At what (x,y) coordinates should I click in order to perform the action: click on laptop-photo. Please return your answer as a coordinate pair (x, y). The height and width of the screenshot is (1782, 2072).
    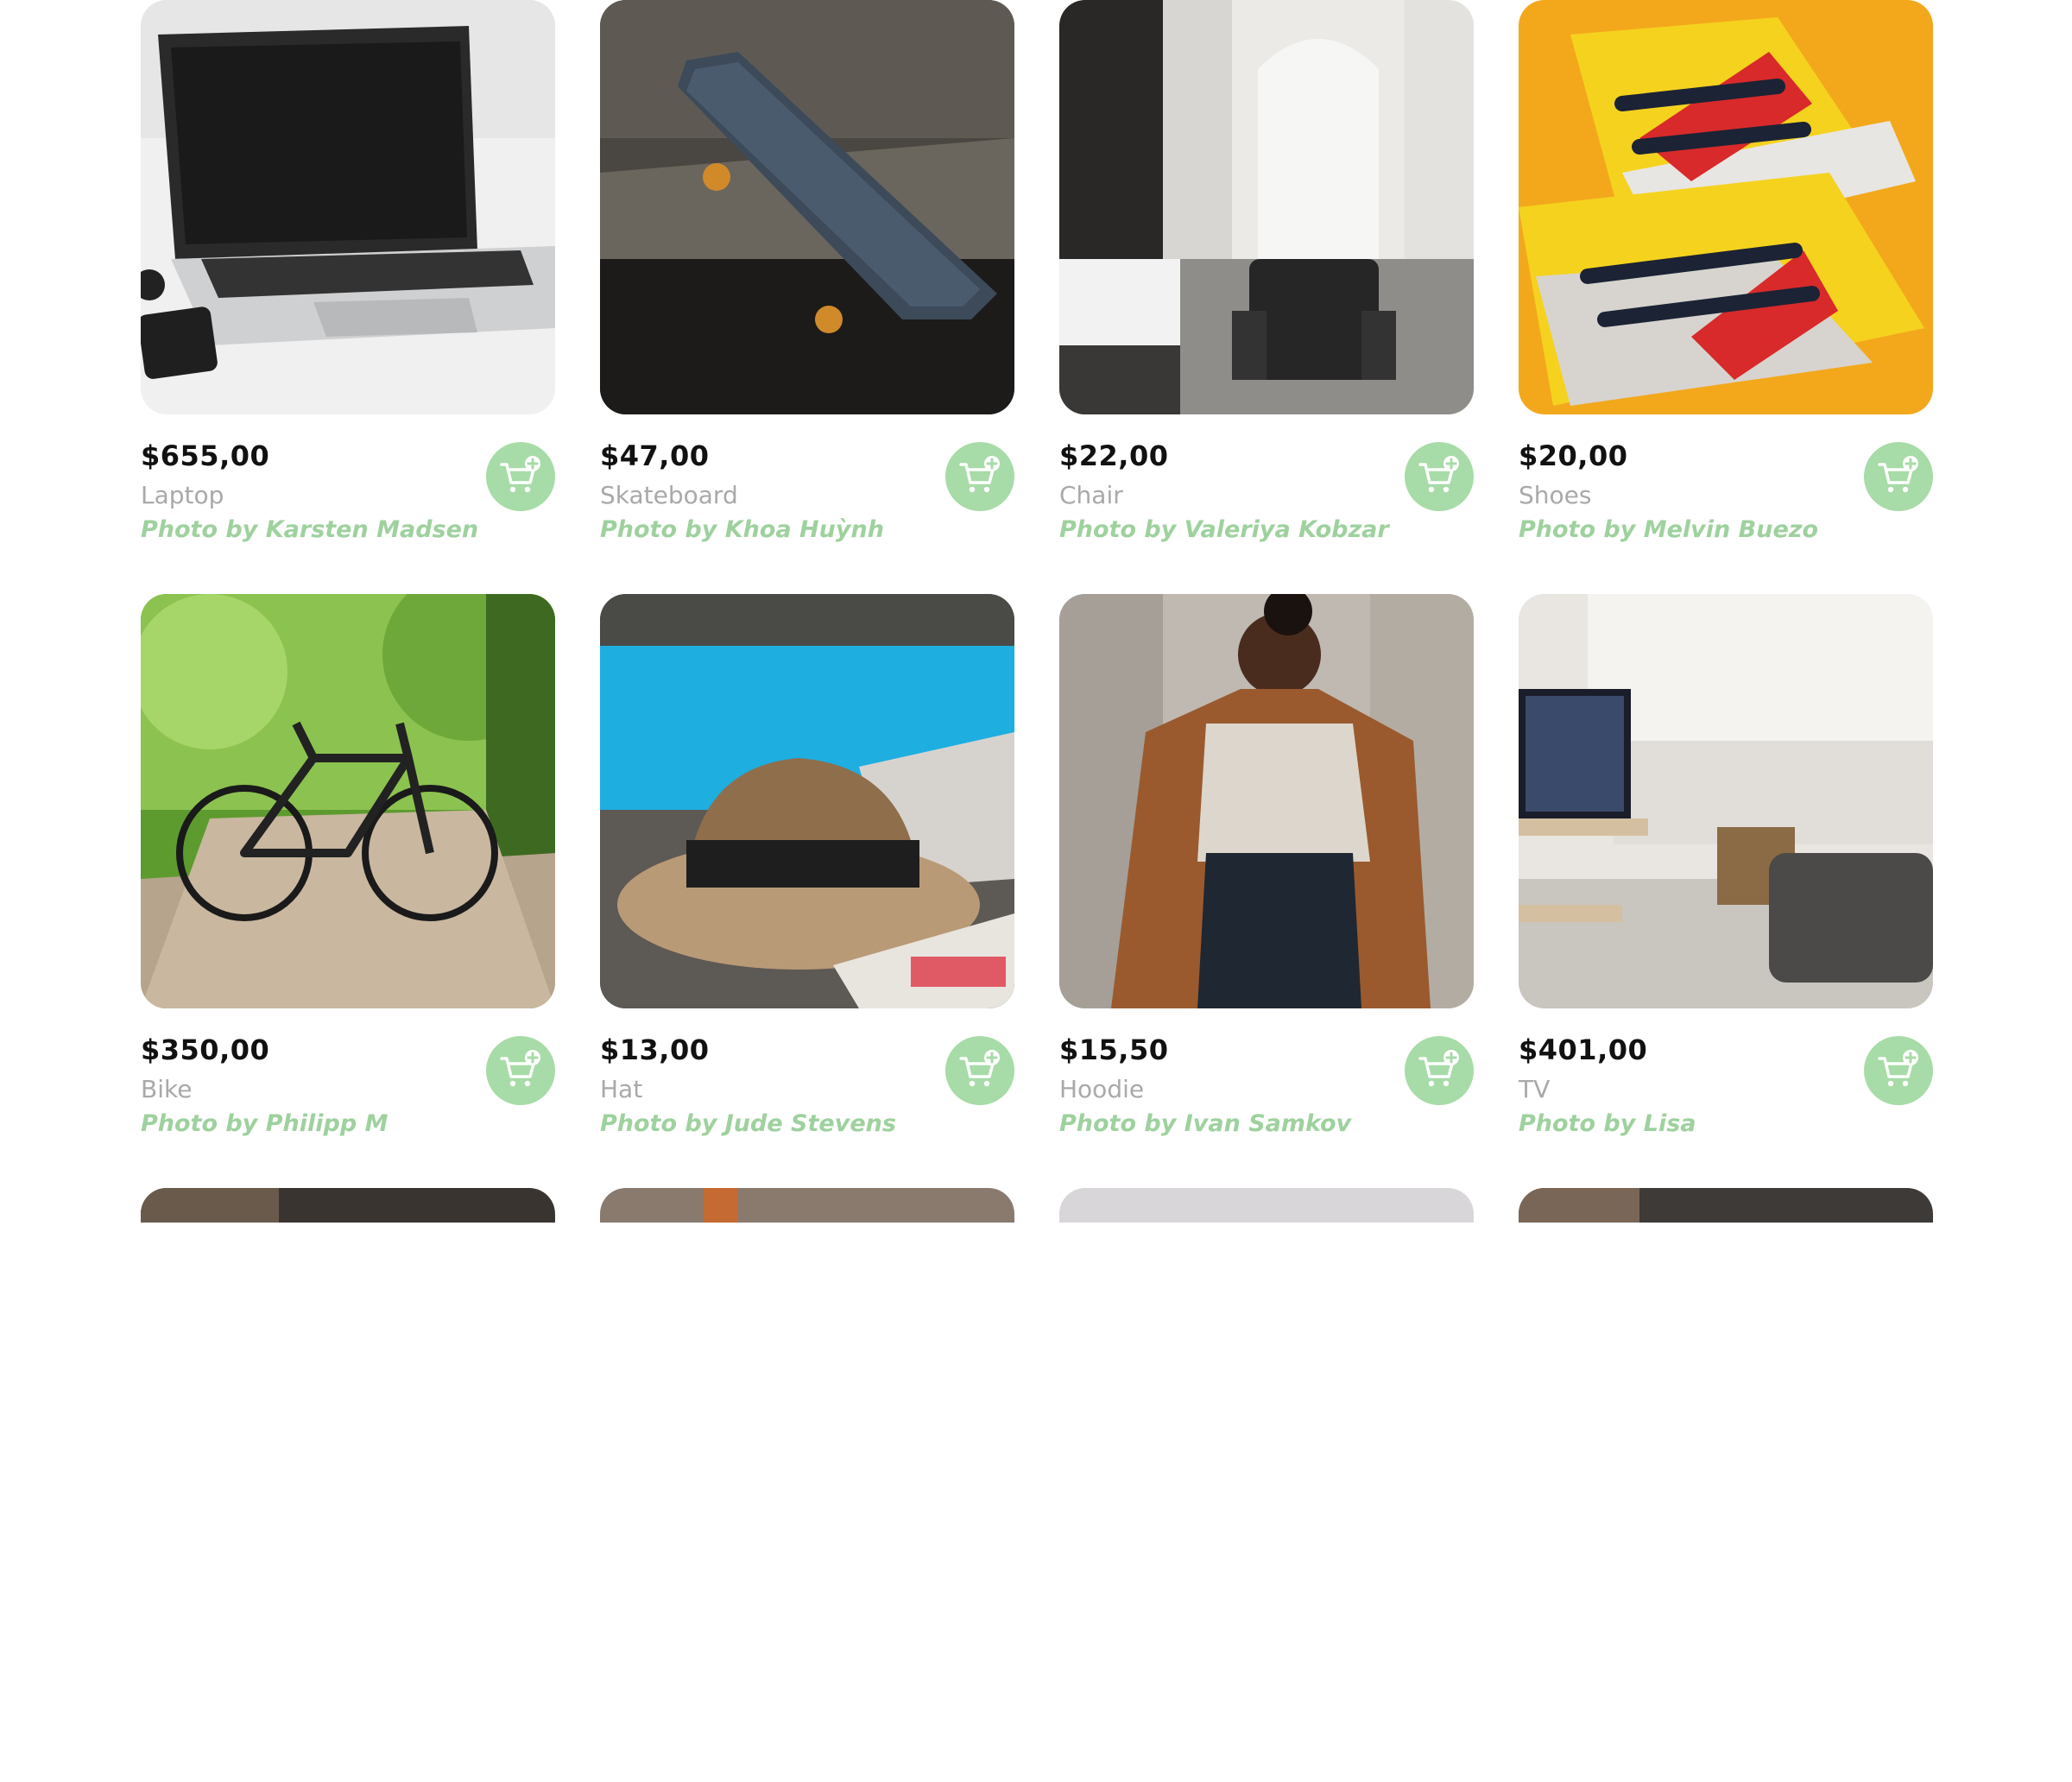
    Looking at the image, I should click on (348, 207).